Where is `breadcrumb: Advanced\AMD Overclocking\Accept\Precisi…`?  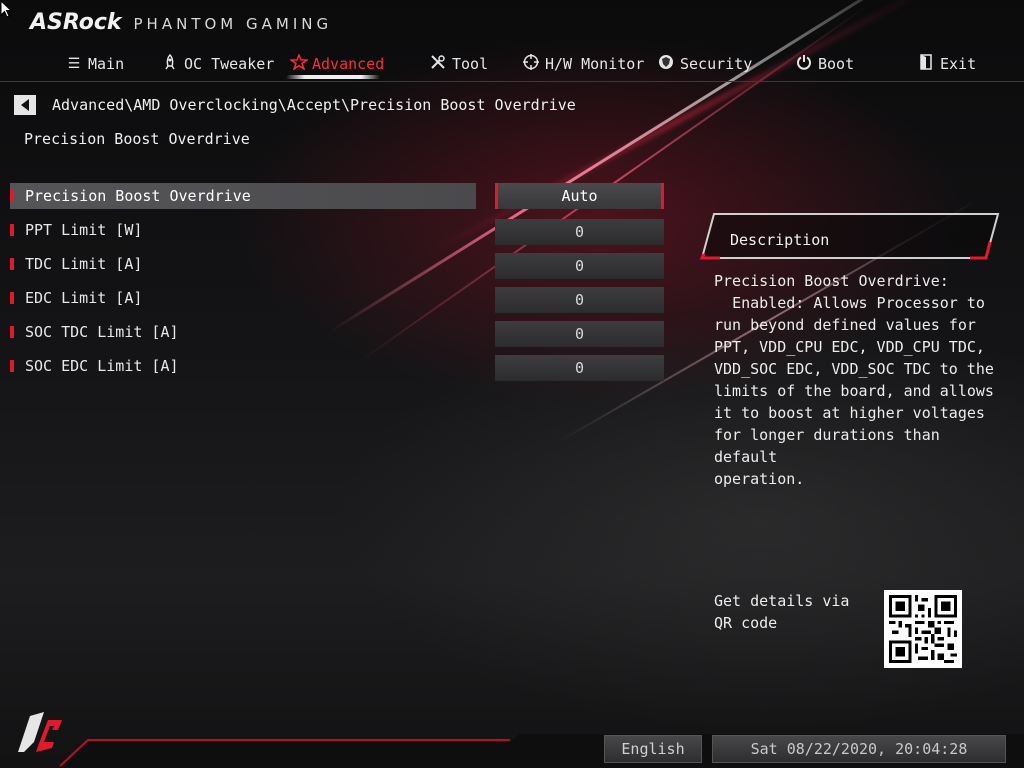
breadcrumb: Advanced\AMD Overclocking\Accept\Precisi… is located at coordinates (295, 105).